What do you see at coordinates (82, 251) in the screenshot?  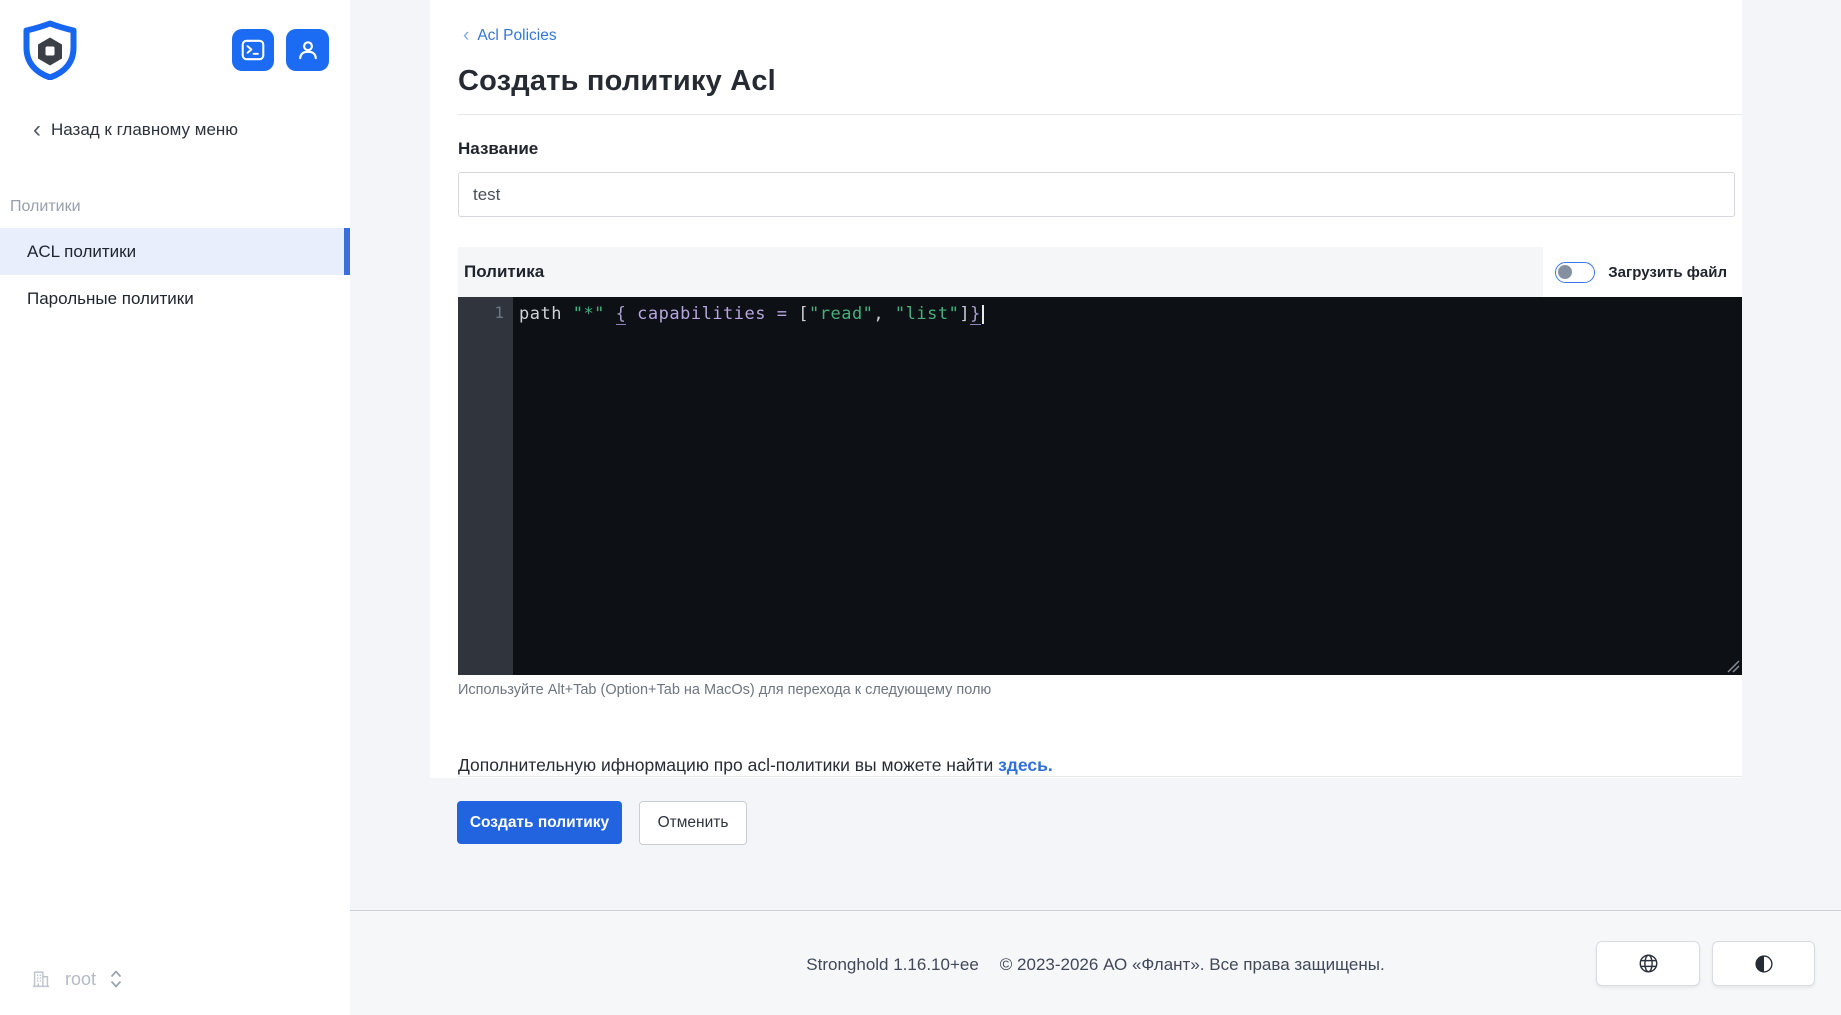 I see `nav-item-label: ACL политики` at bounding box center [82, 251].